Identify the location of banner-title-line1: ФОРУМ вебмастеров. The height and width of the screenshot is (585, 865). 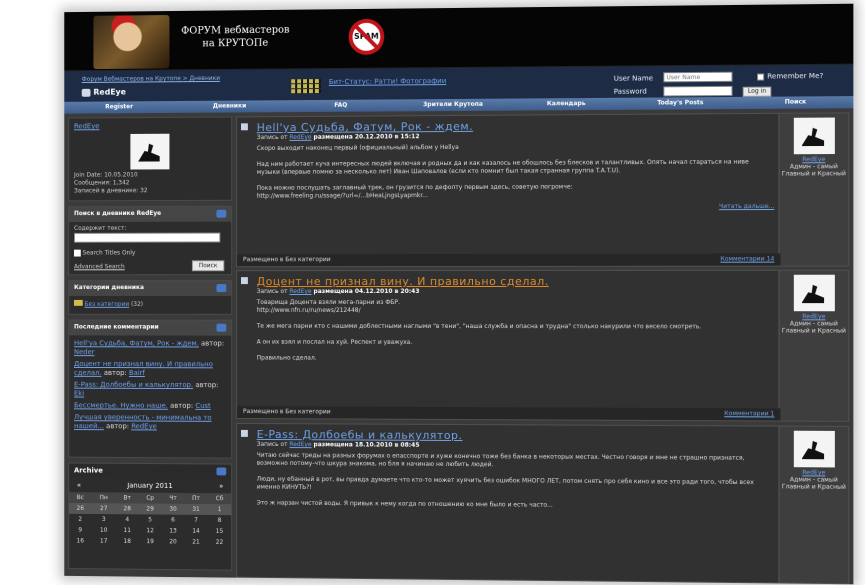
(235, 31).